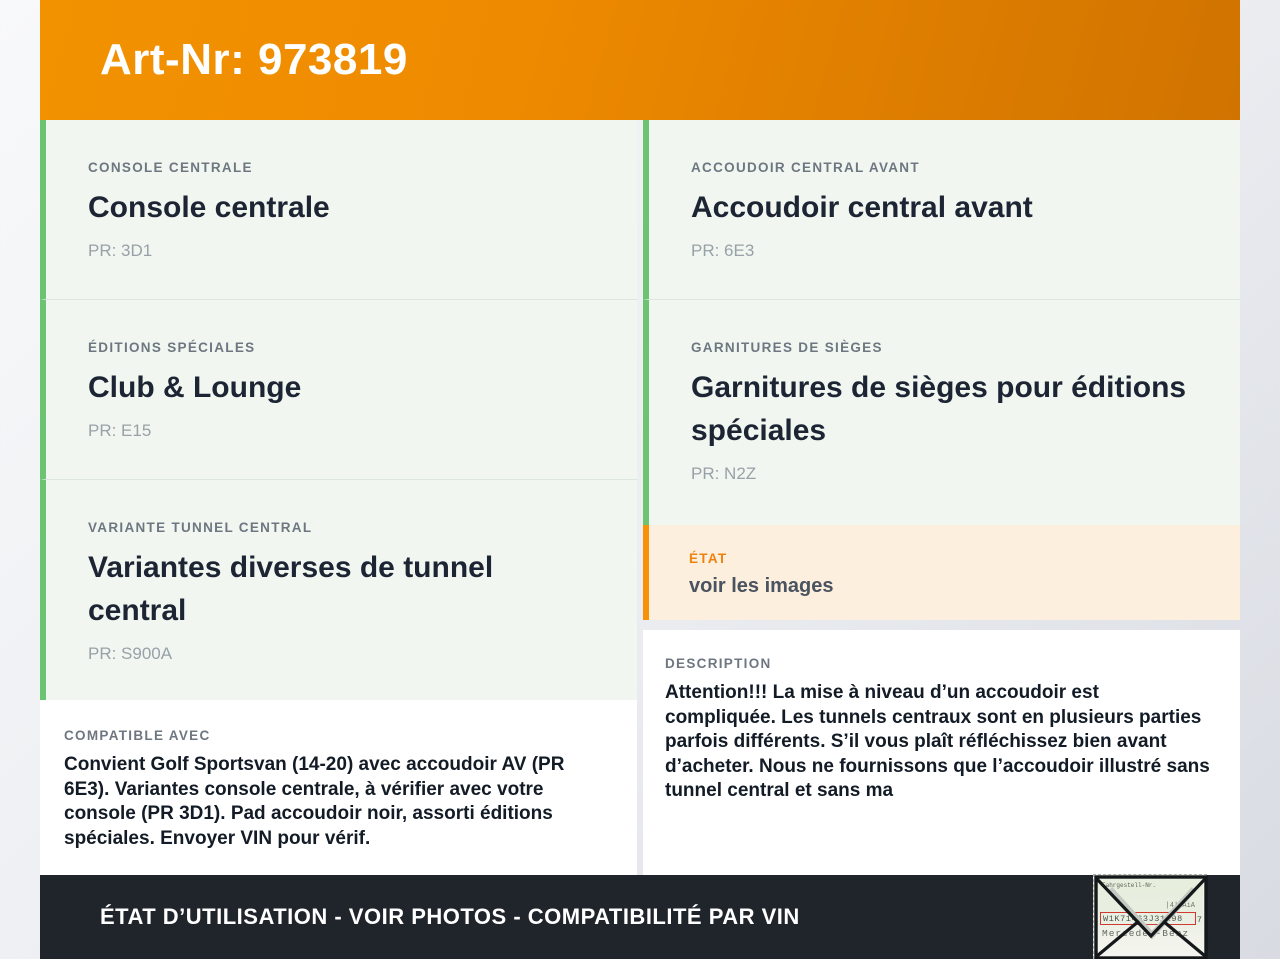 Image resolution: width=1280 pixels, height=959 pixels. I want to click on card-title: Accoudoir central avant, so click(862, 207).